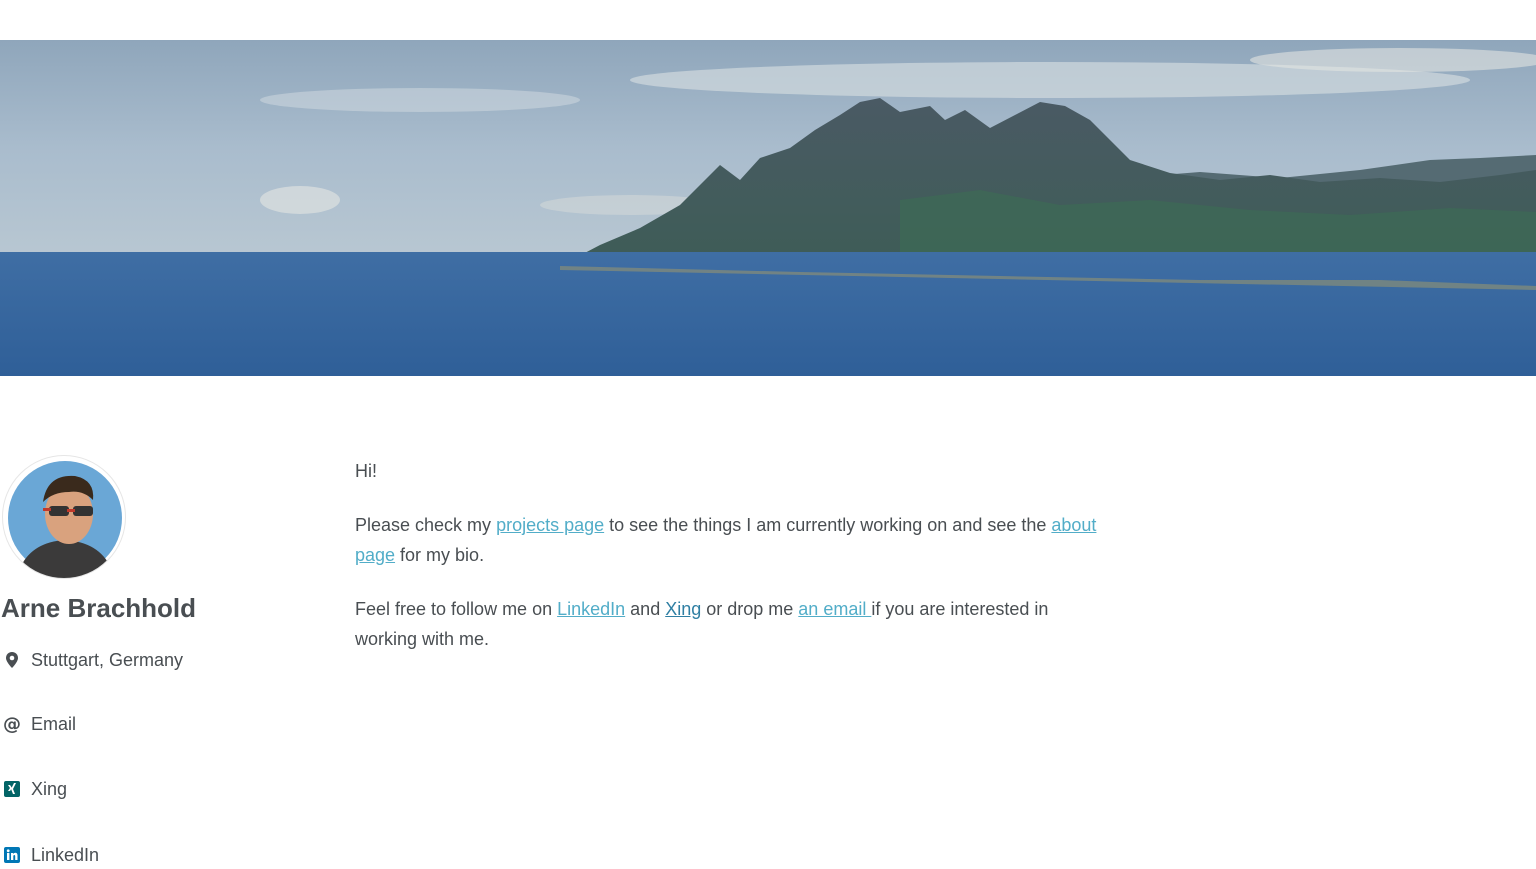  Describe the element at coordinates (12, 855) in the screenshot. I see `linkedin-icon` at that location.